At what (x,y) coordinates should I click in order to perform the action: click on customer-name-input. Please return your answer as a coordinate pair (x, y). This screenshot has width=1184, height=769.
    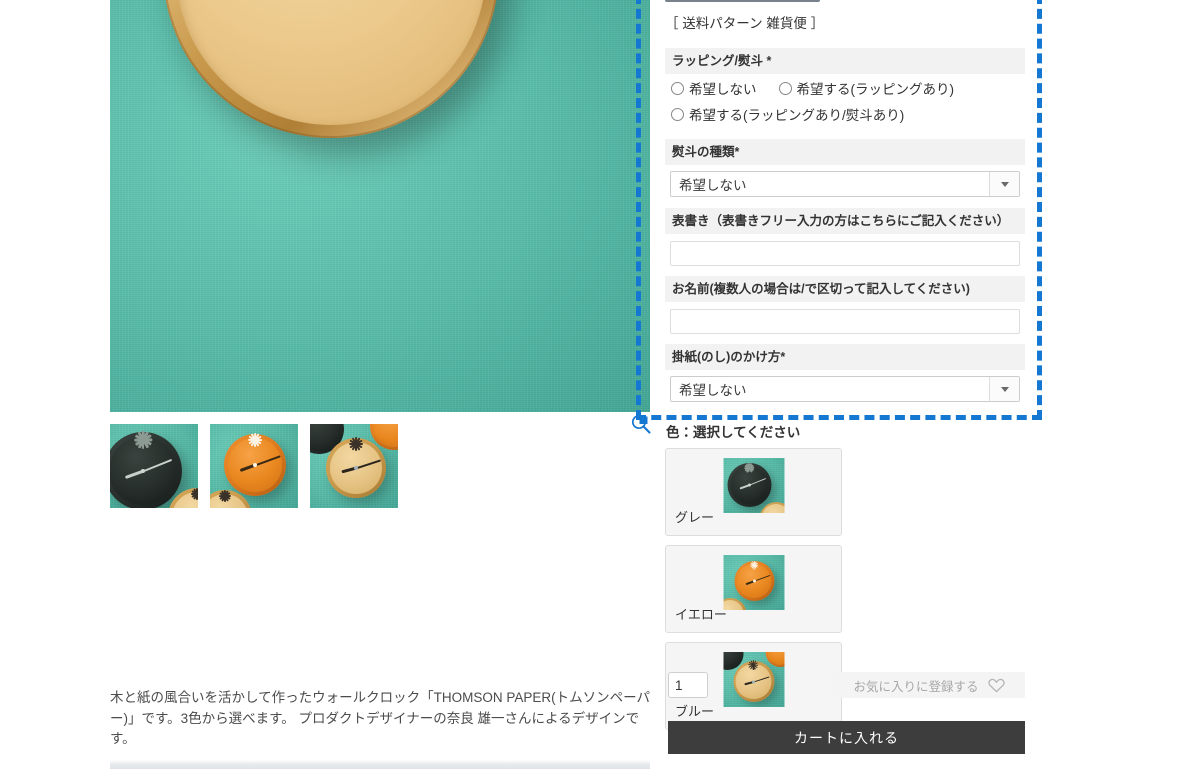
    Looking at the image, I should click on (845, 321).